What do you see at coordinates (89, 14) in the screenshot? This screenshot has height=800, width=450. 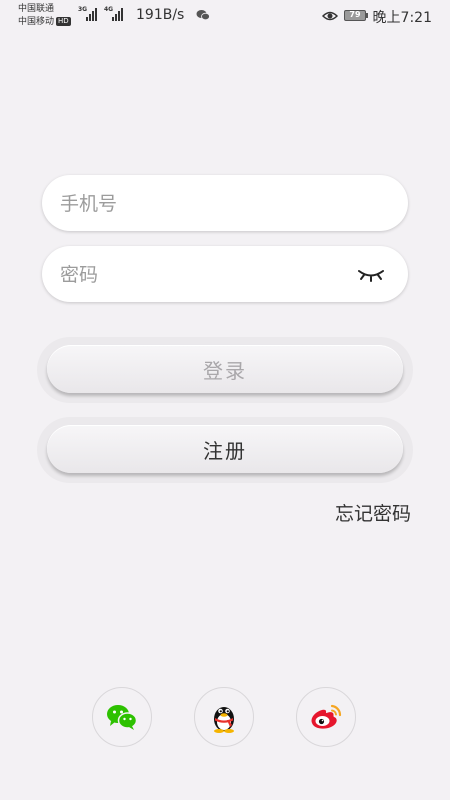 I see `signal-icon: 3G` at bounding box center [89, 14].